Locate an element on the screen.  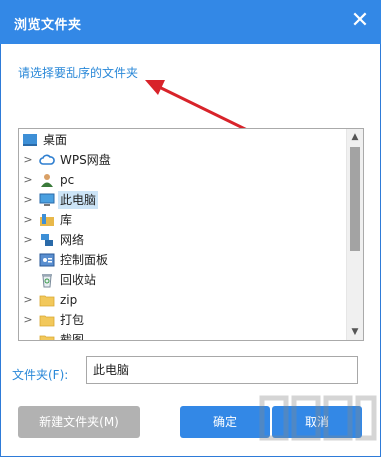
scroll-up-icon: ▲ is located at coordinates (355, 137).